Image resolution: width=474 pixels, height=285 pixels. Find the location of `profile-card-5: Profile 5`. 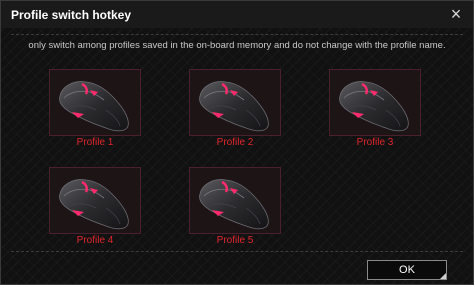

profile-card-5: Profile 5 is located at coordinates (235, 211).